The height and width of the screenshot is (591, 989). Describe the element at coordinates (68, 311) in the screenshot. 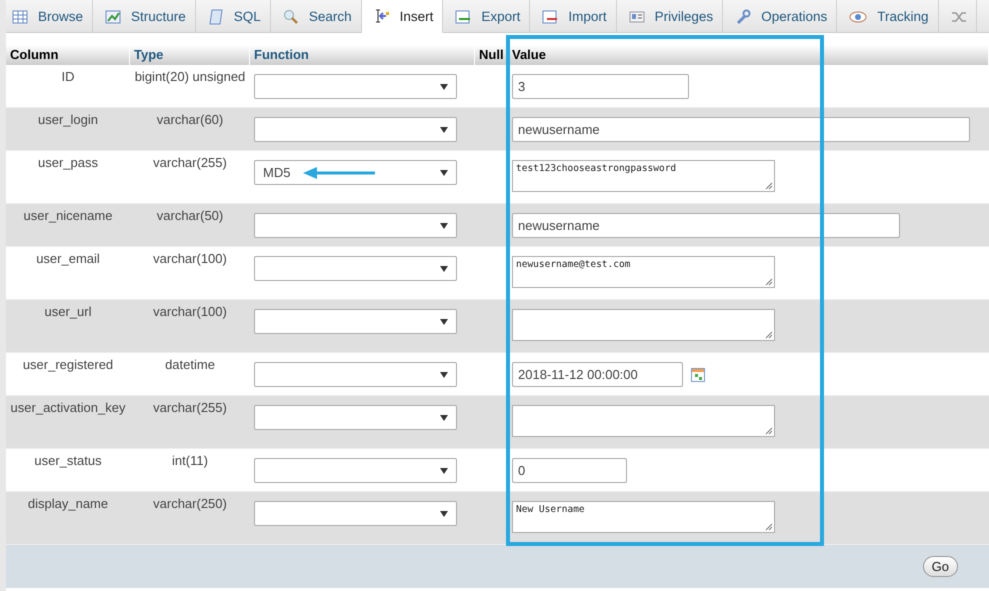

I see `column-name: user_url` at that location.